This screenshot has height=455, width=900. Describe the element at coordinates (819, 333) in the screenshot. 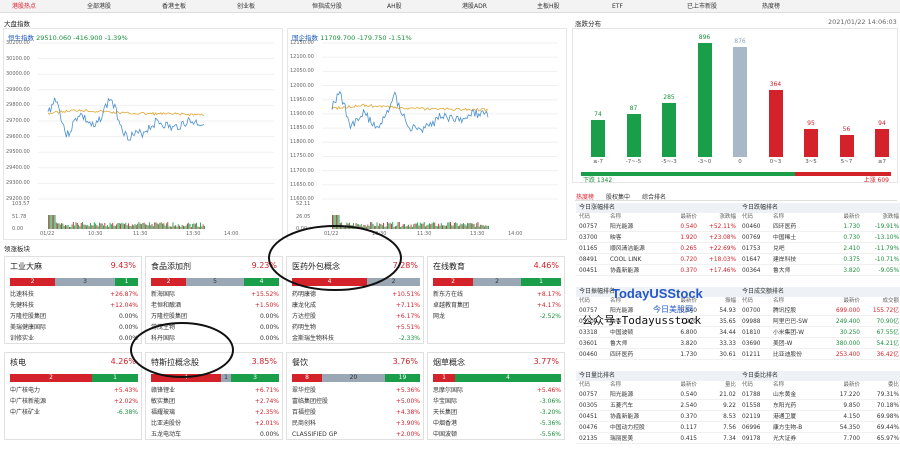

I see `table-row: 01810 小米集团-W 30.250 67.55亿` at that location.